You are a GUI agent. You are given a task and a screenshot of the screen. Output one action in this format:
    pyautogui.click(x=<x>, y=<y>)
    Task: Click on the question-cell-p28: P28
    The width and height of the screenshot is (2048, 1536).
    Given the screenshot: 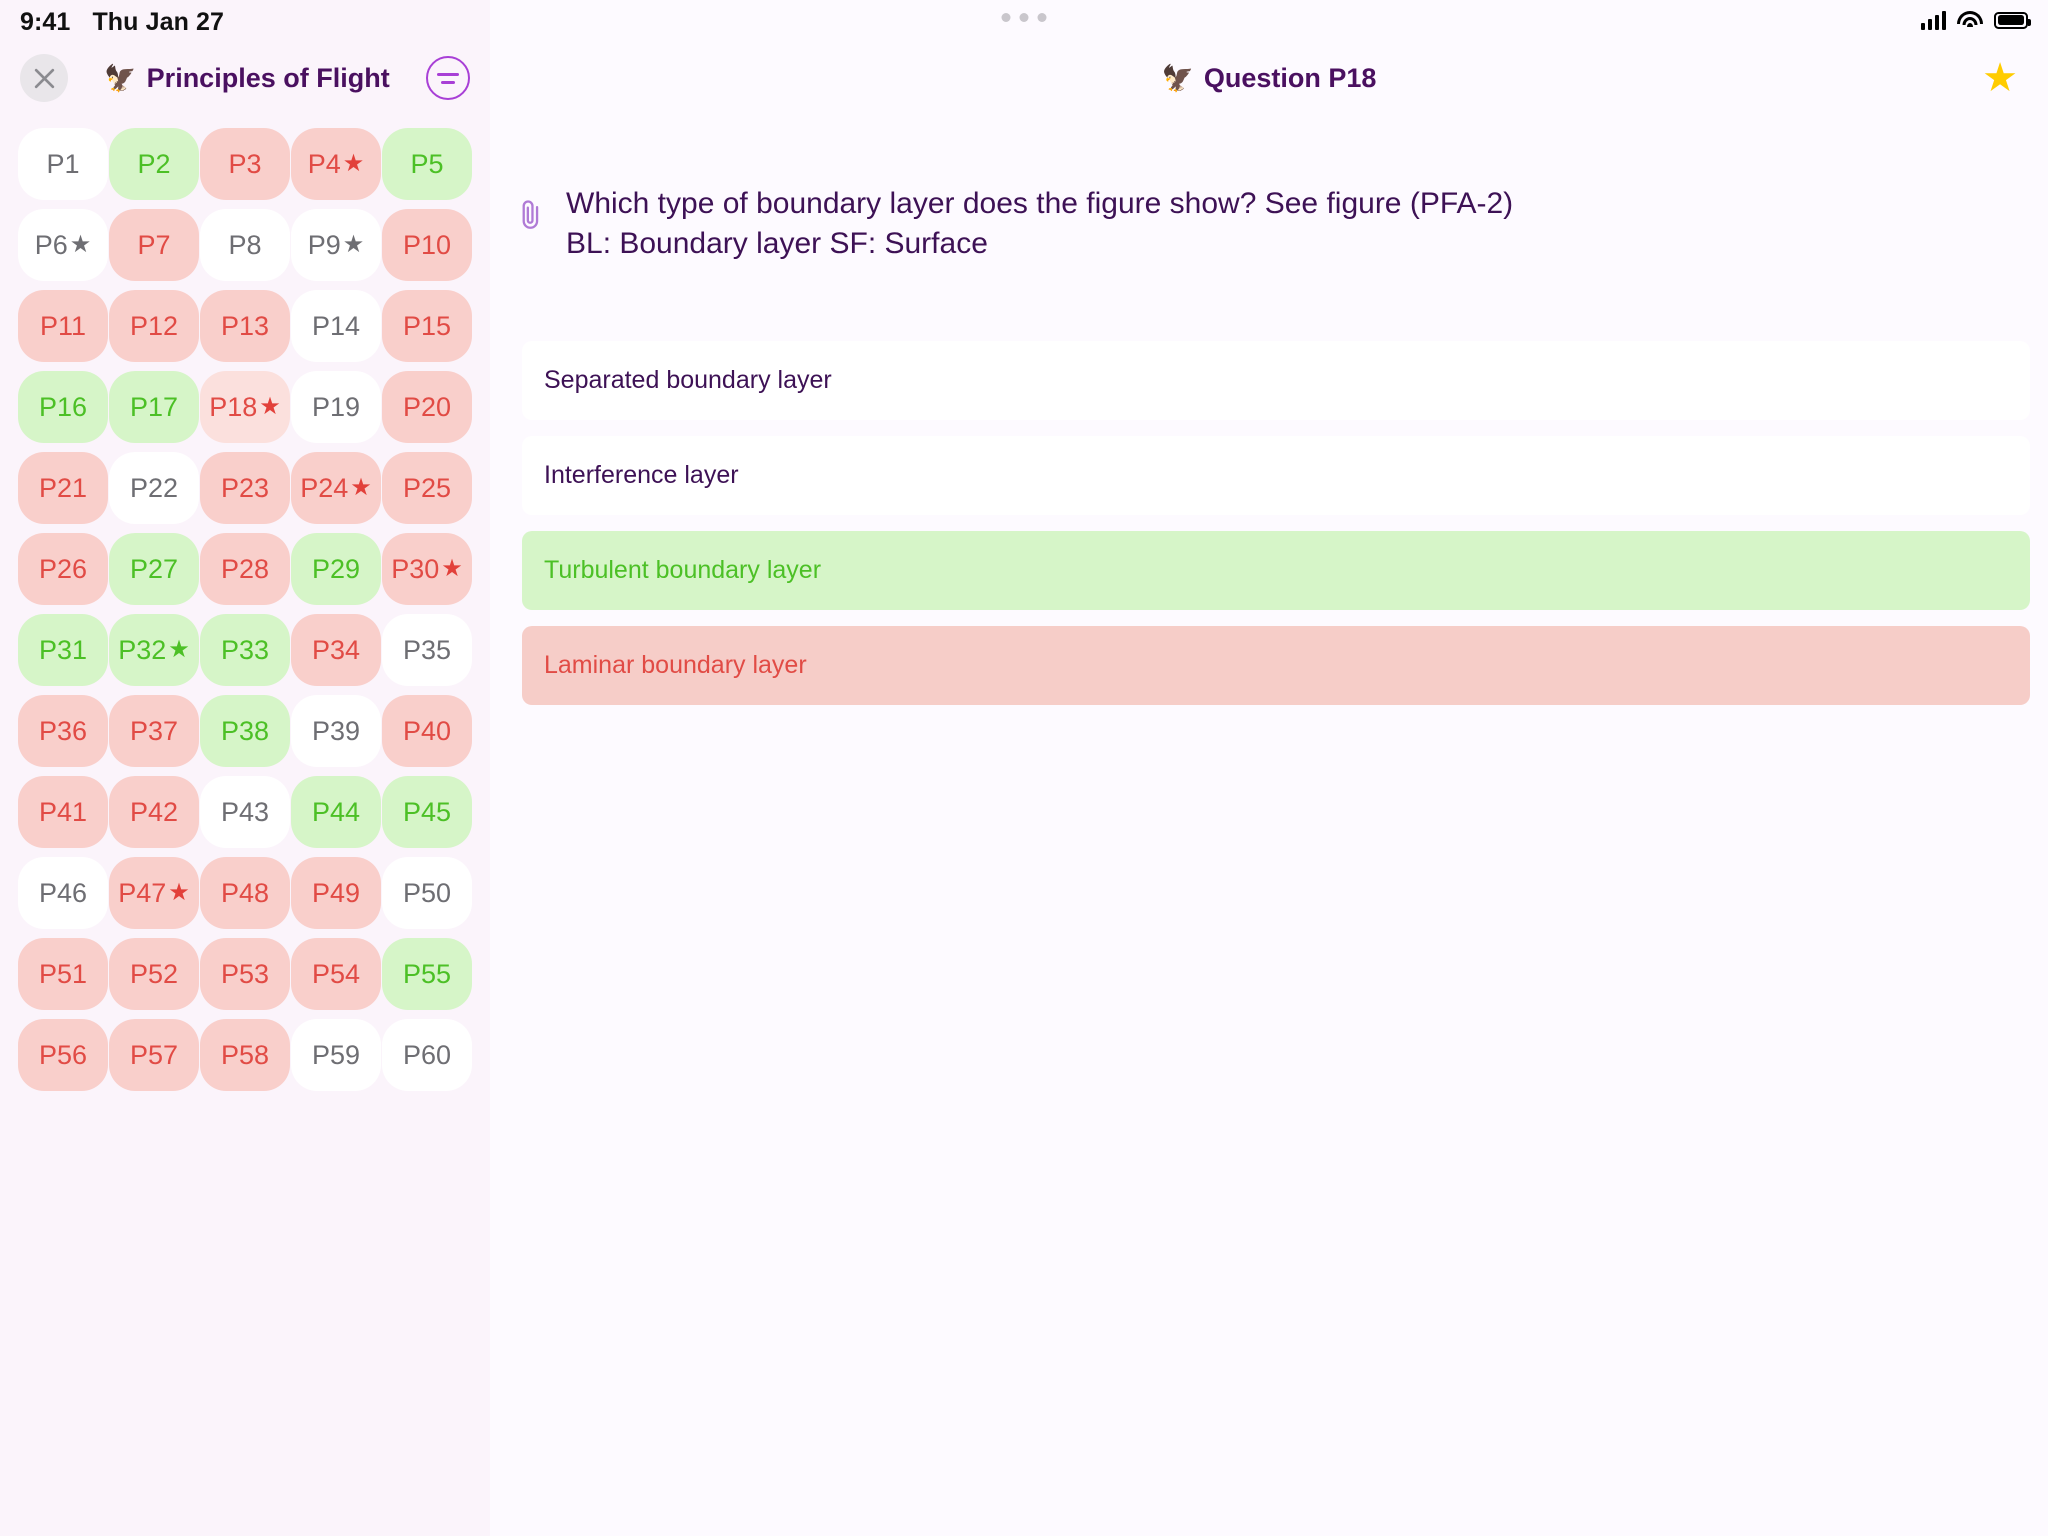 What is the action you would take?
    pyautogui.click(x=245, y=569)
    